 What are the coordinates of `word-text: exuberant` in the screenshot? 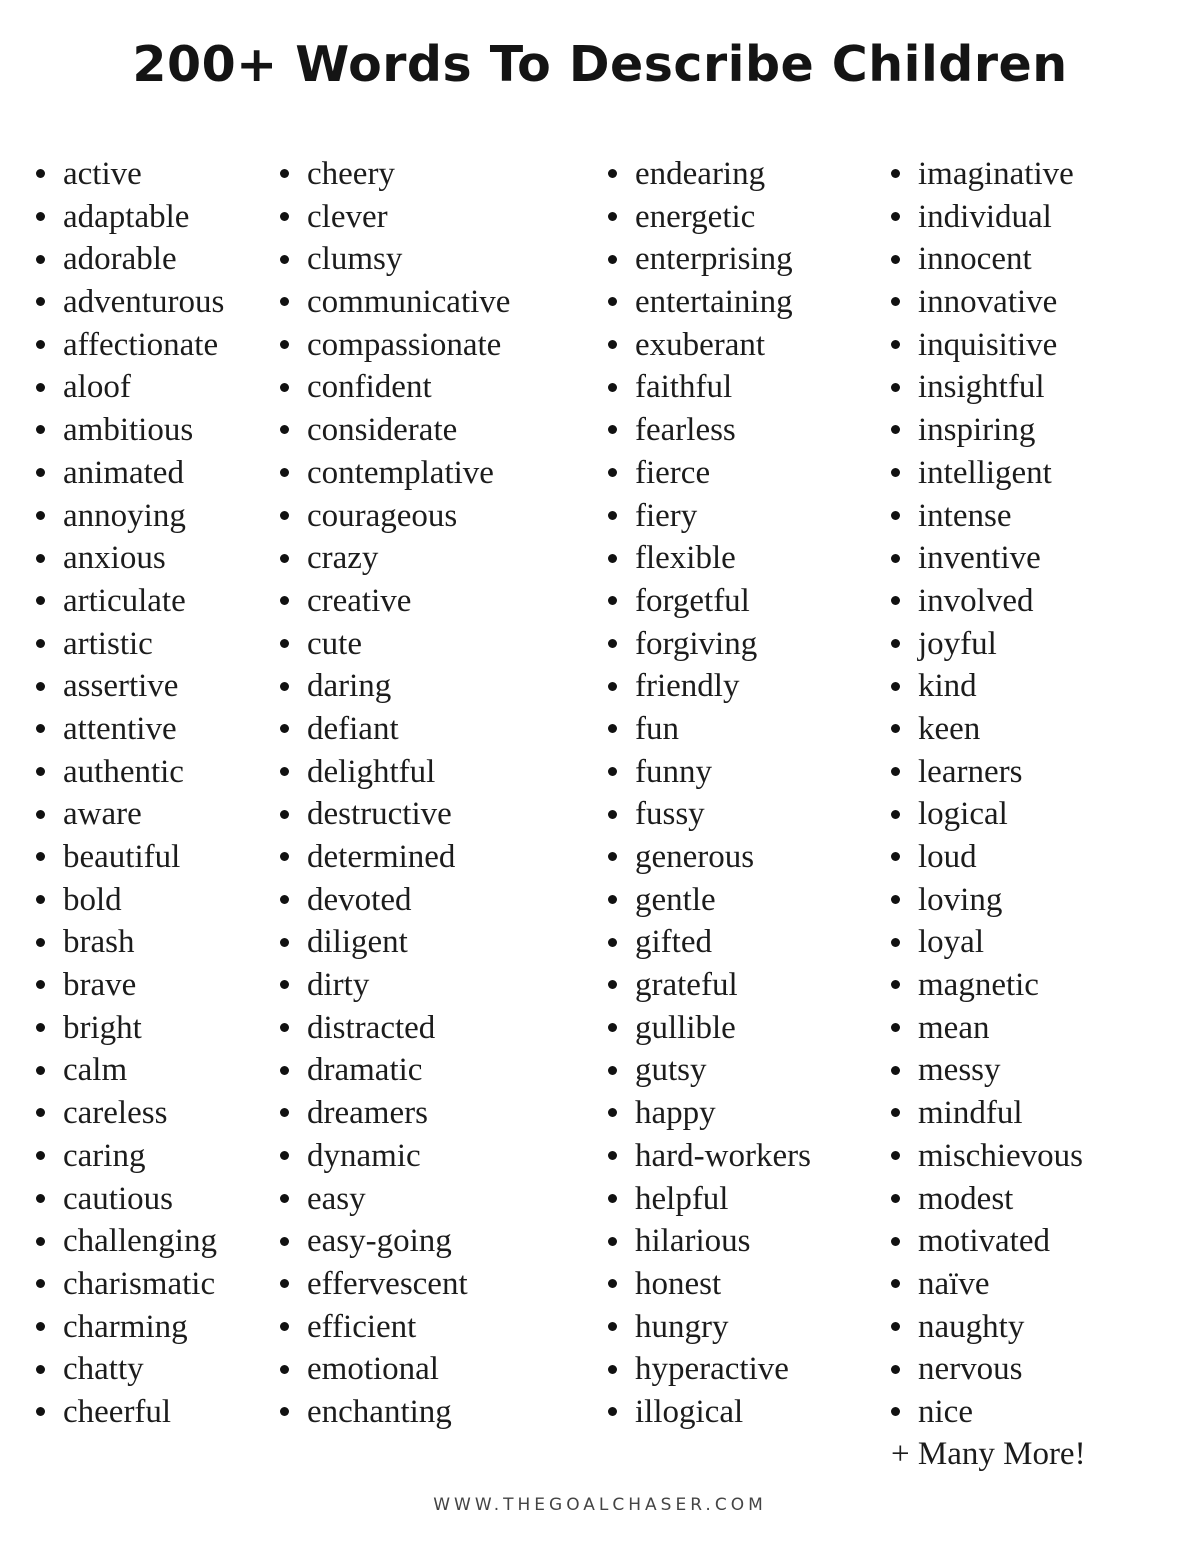 It's located at (700, 344).